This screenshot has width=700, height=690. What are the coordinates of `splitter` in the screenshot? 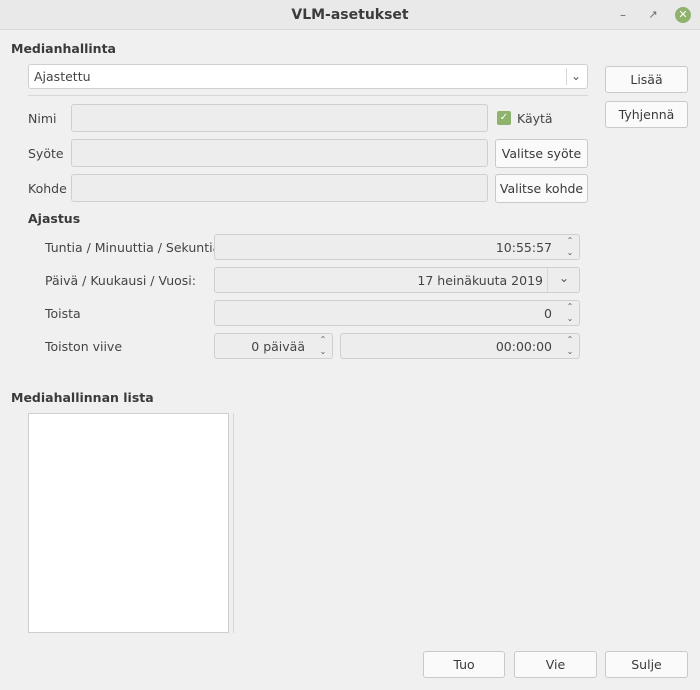 It's located at (233, 523).